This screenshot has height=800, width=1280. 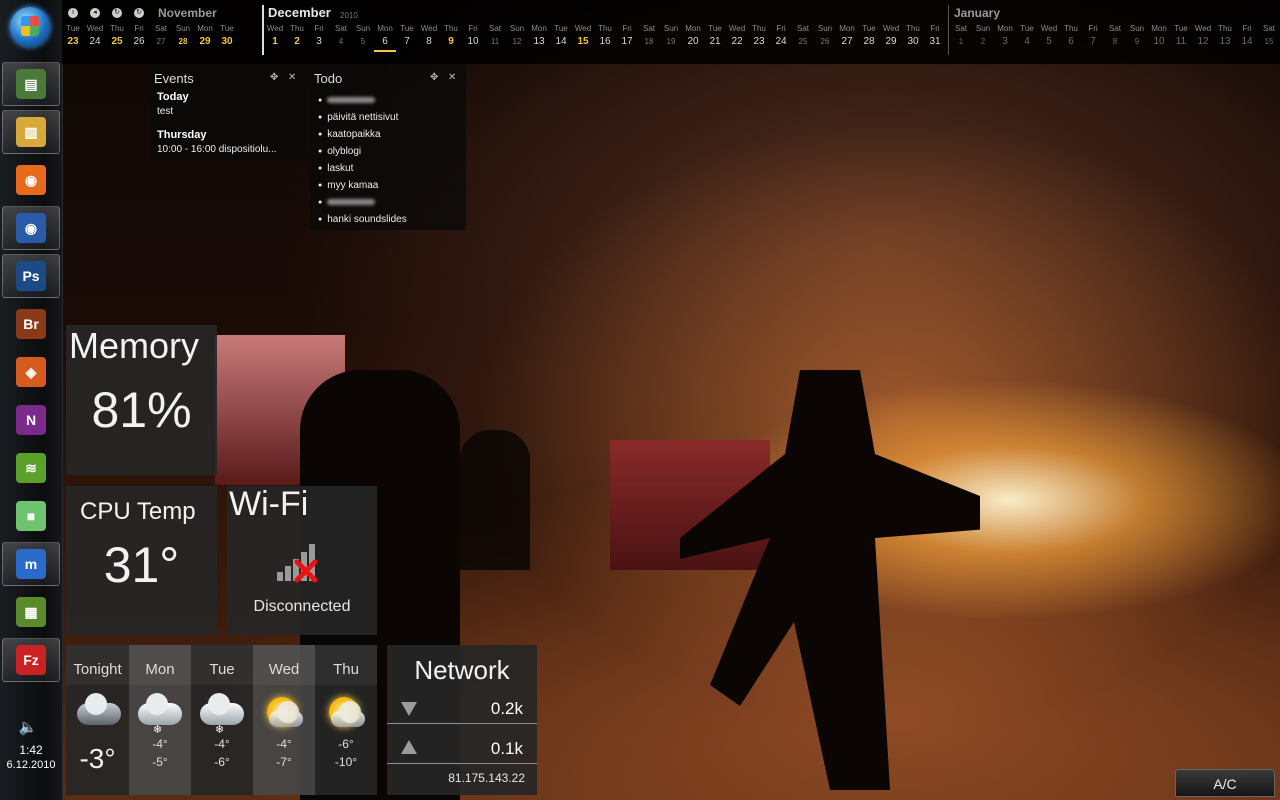 I want to click on calendar-day: Sun 9, so click(x=1137, y=37).